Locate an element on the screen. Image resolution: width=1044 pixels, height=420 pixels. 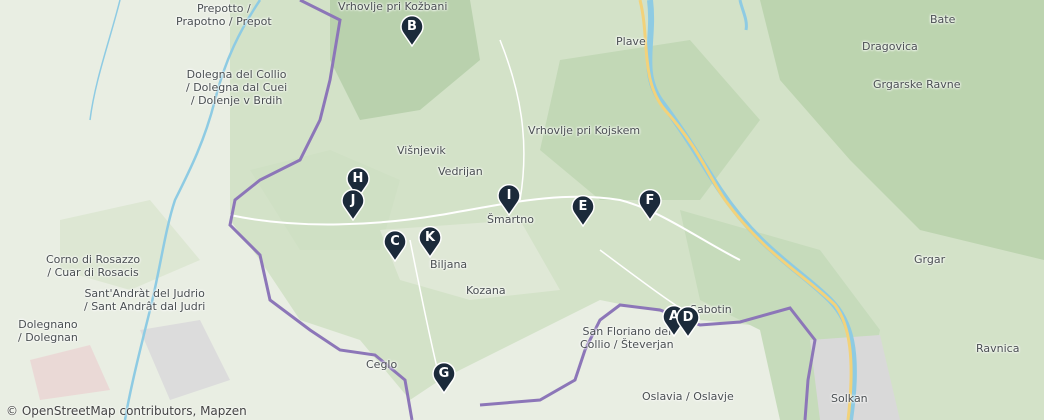
place-label-grgar: Grgar is located at coordinates (930, 259).